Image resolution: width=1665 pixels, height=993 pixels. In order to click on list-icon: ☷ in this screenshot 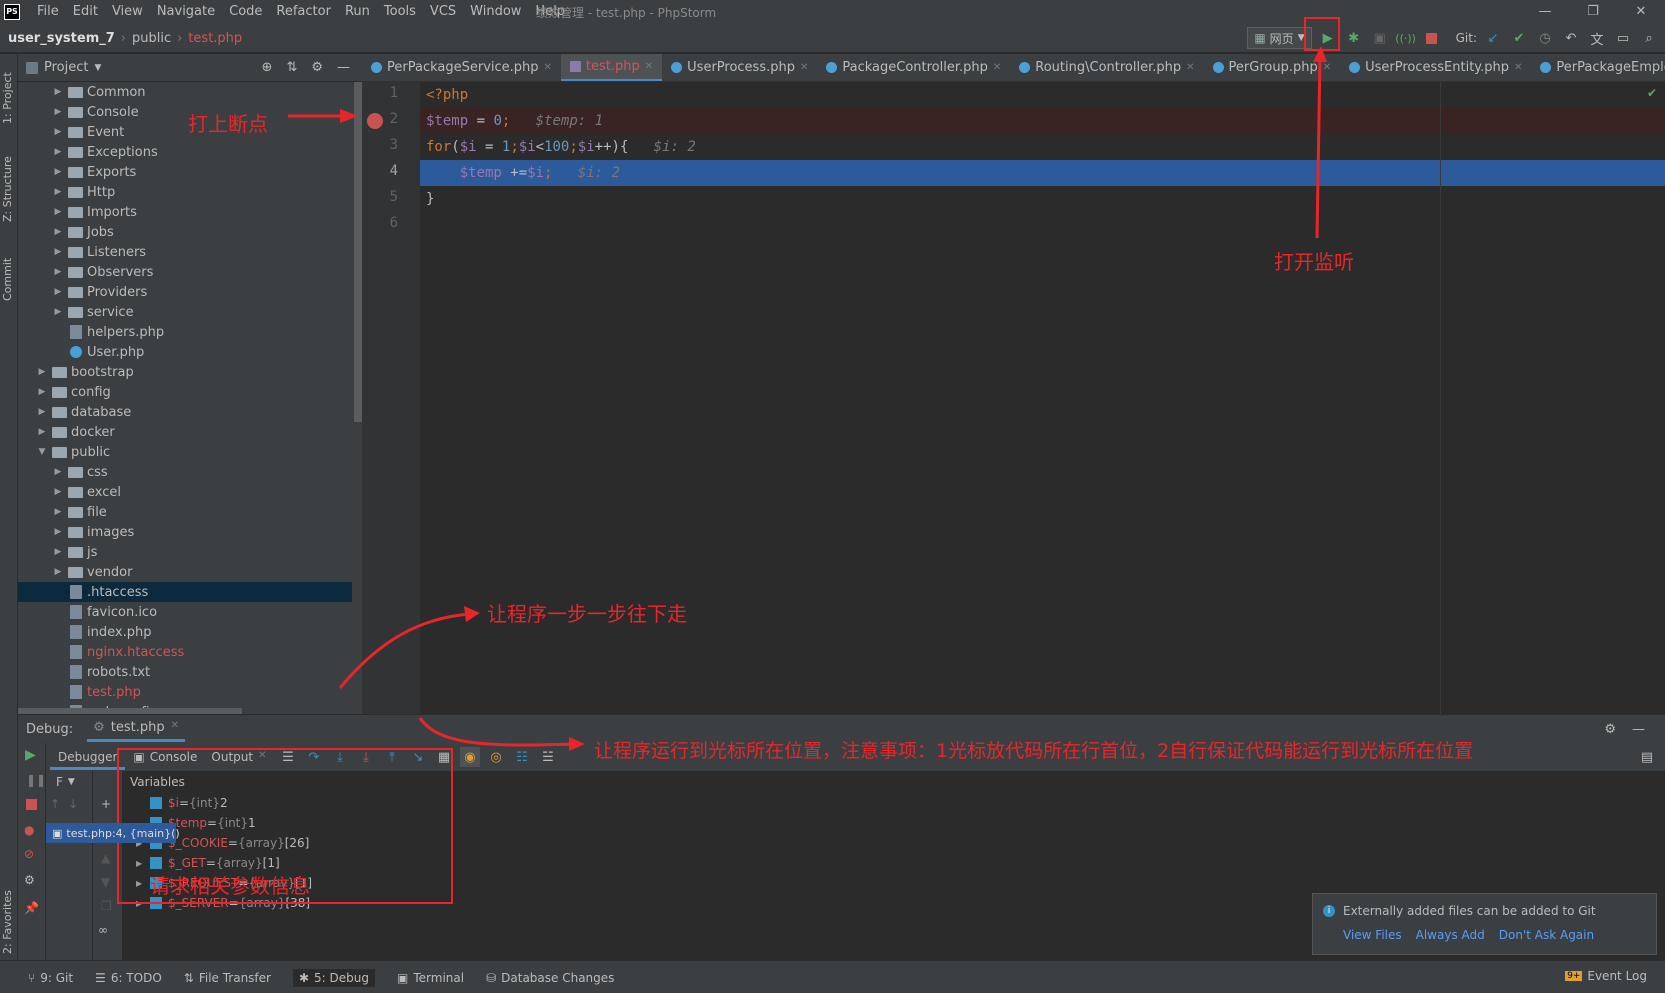, I will do `click(522, 757)`.